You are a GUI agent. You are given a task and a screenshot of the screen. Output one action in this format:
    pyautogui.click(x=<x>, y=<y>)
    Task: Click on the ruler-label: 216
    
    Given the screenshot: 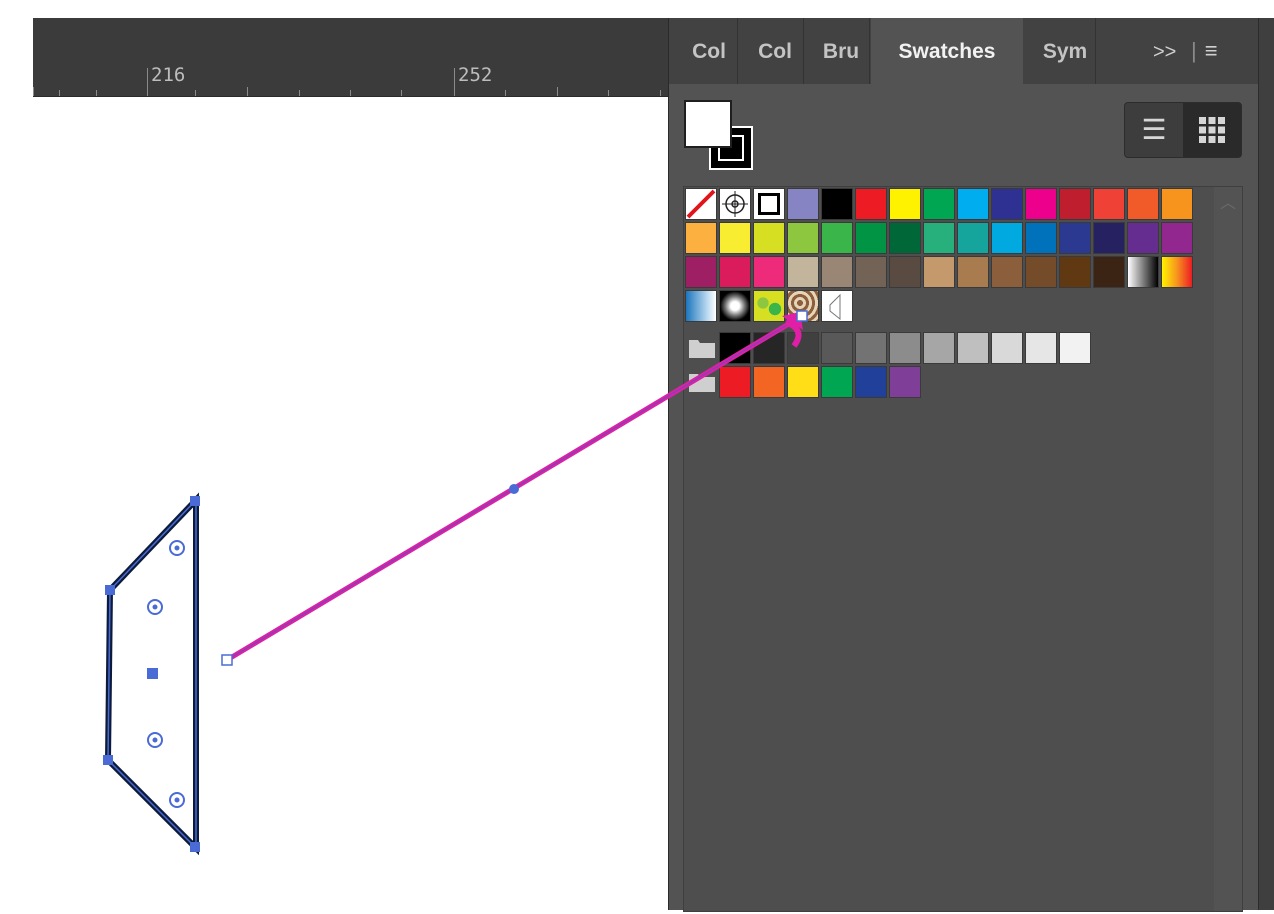 What is the action you would take?
    pyautogui.click(x=168, y=75)
    